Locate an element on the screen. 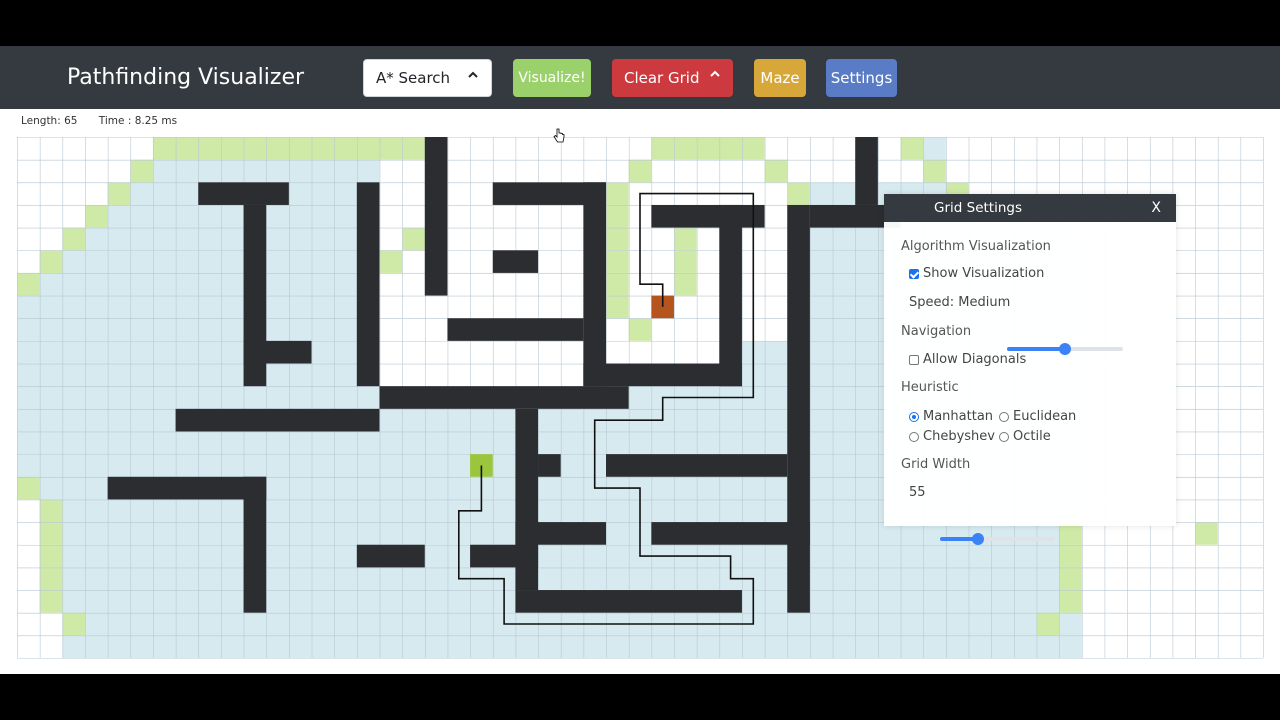  heuristic-euclidean-option: Euclidean is located at coordinates (1037, 416).